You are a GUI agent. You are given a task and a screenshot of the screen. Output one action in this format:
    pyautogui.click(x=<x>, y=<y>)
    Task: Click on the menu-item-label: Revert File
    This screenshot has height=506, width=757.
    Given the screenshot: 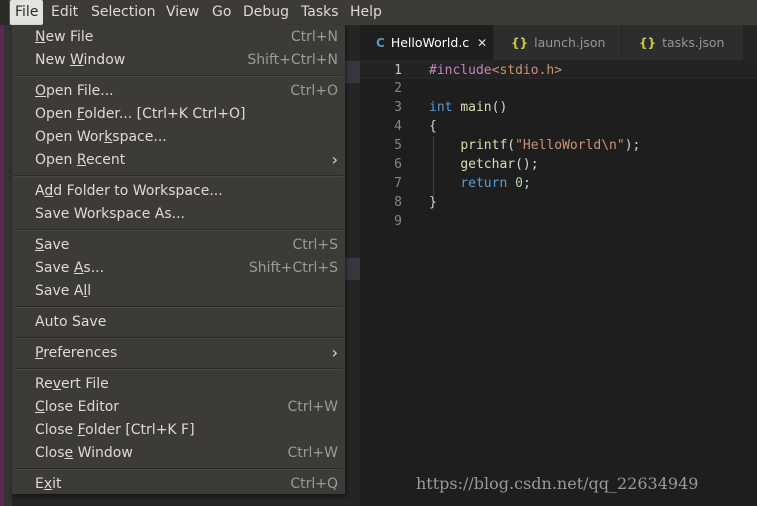 What is the action you would take?
    pyautogui.click(x=72, y=384)
    